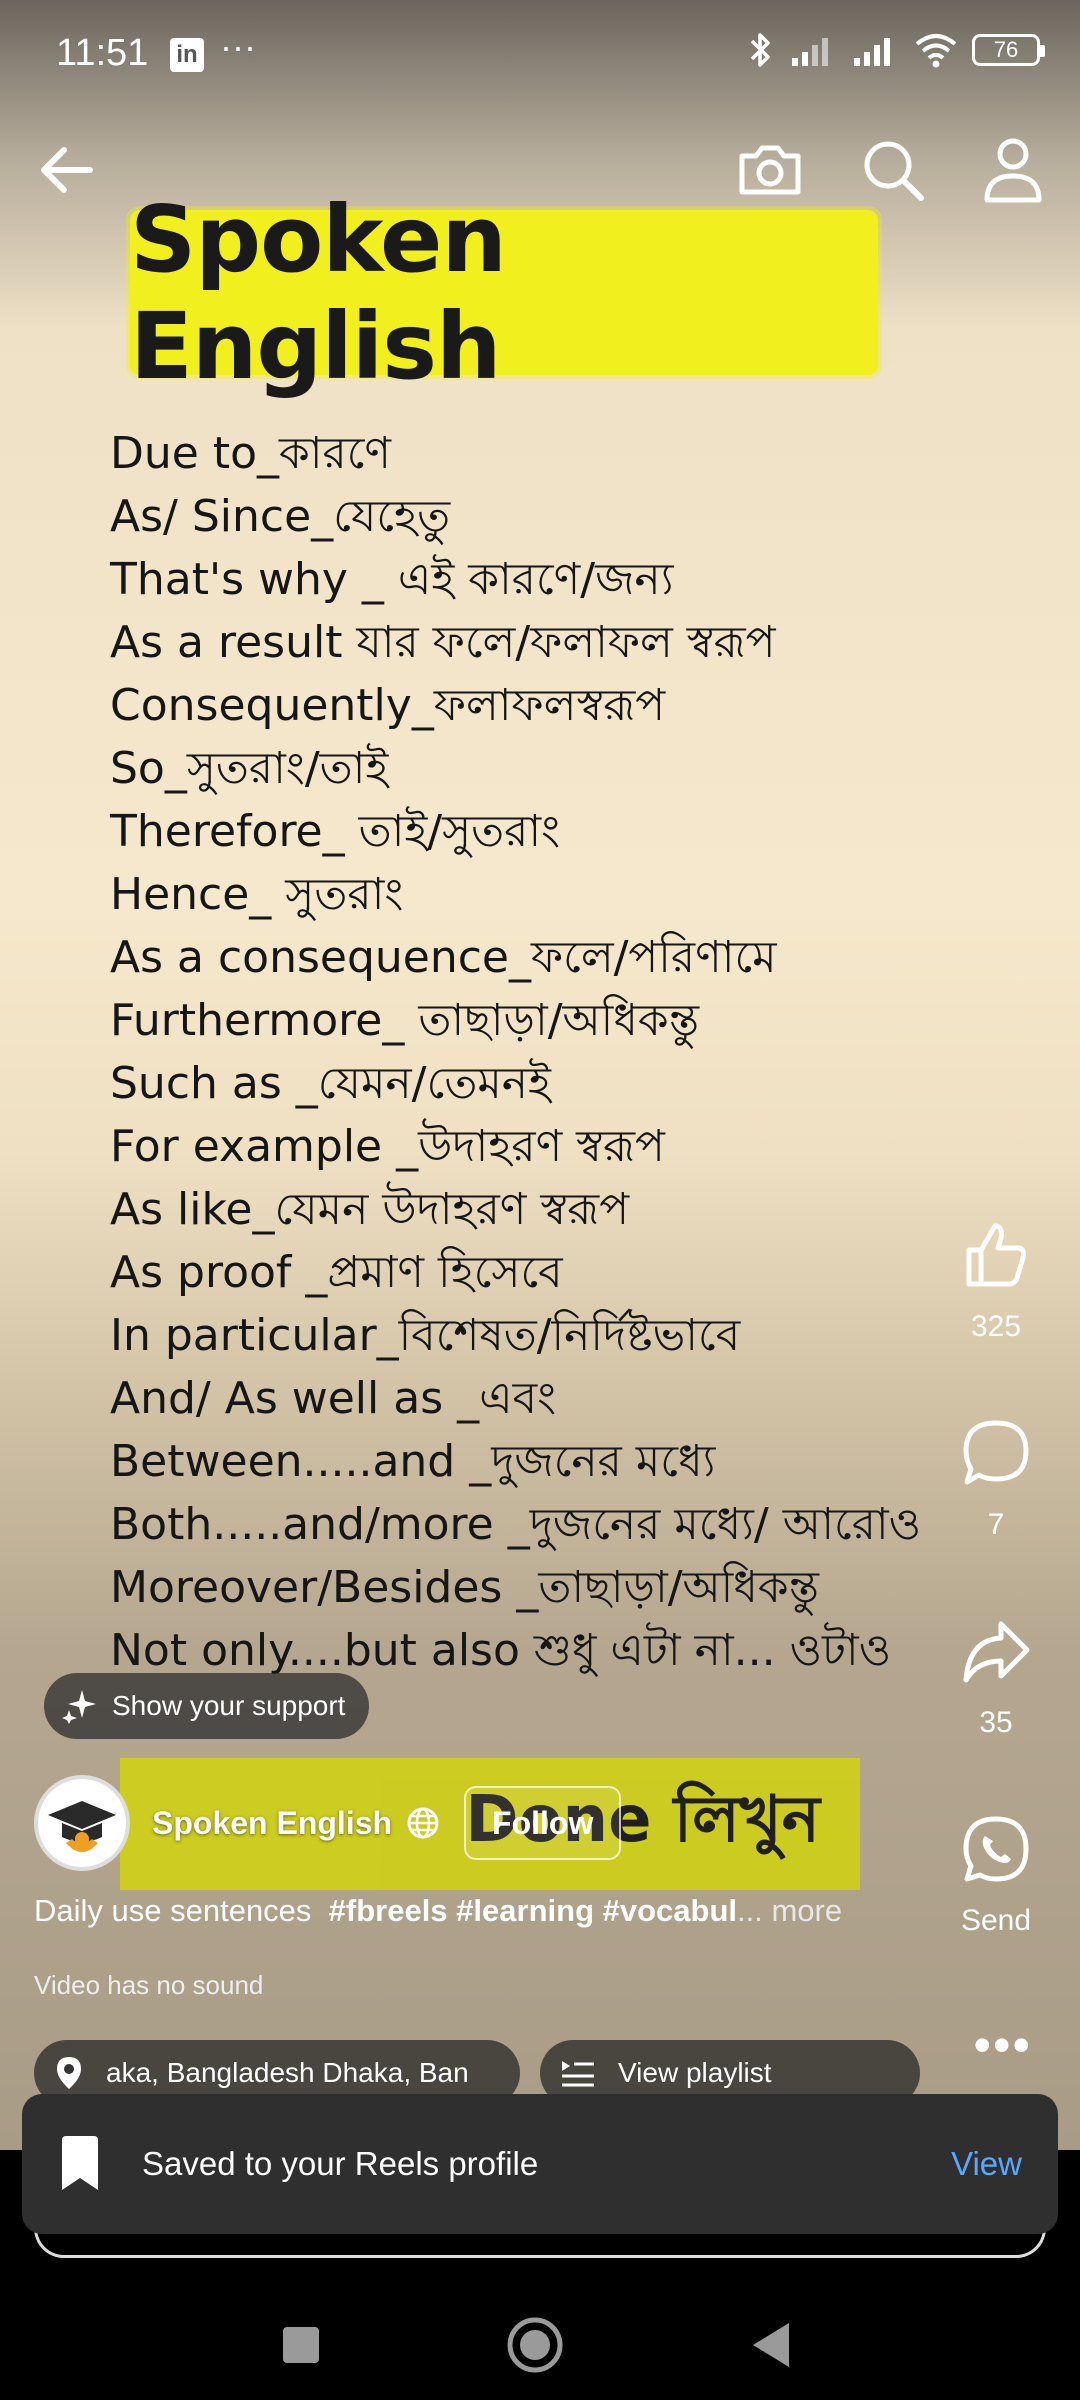 The width and height of the screenshot is (1080, 2400). I want to click on bookmark-icon, so click(80, 2163).